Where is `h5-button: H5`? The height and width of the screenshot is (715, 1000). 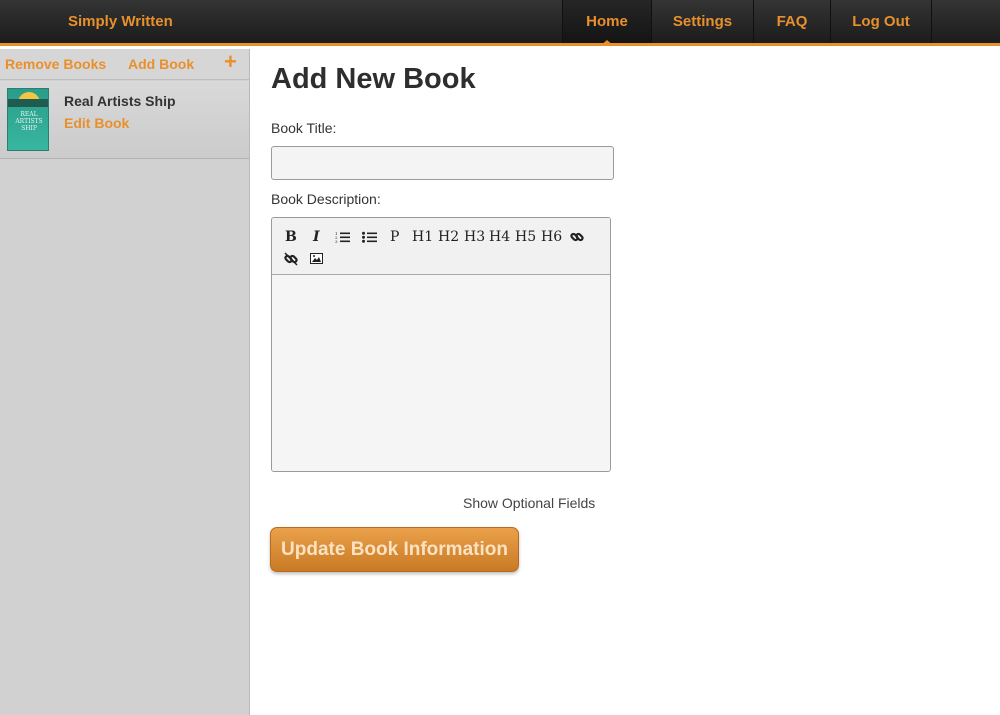 h5-button: H5 is located at coordinates (525, 237).